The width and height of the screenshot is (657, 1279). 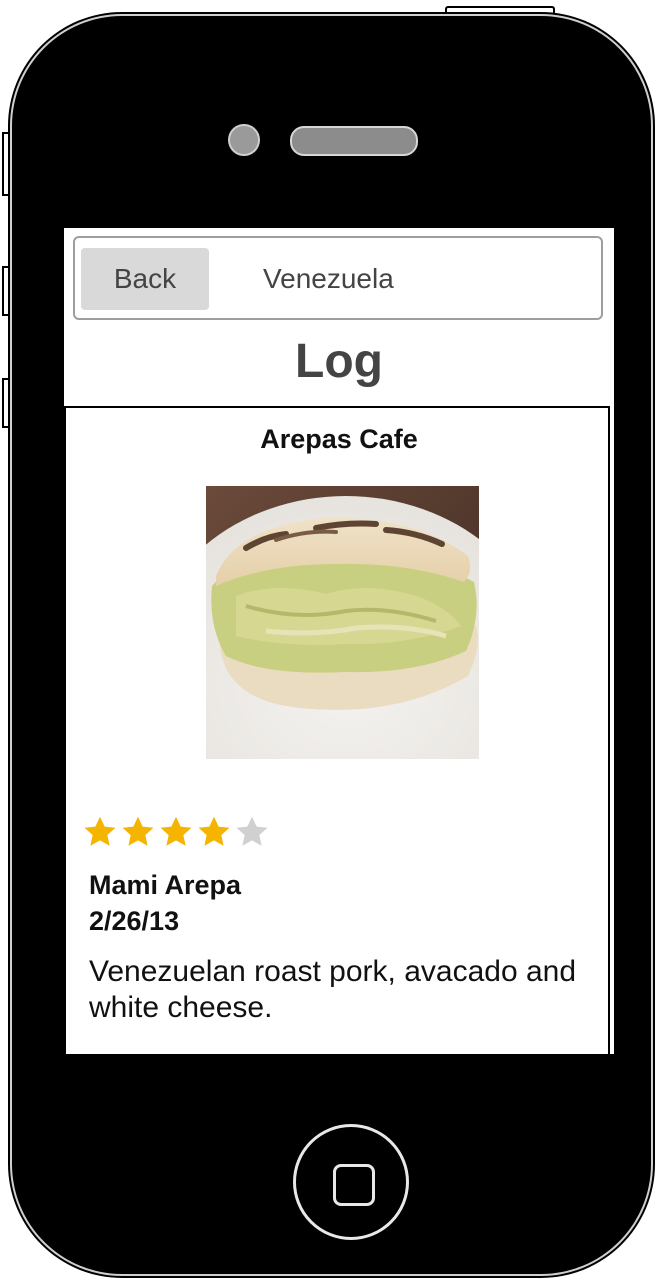 What do you see at coordinates (328, 278) in the screenshot?
I see `nav-title: Venezuela` at bounding box center [328, 278].